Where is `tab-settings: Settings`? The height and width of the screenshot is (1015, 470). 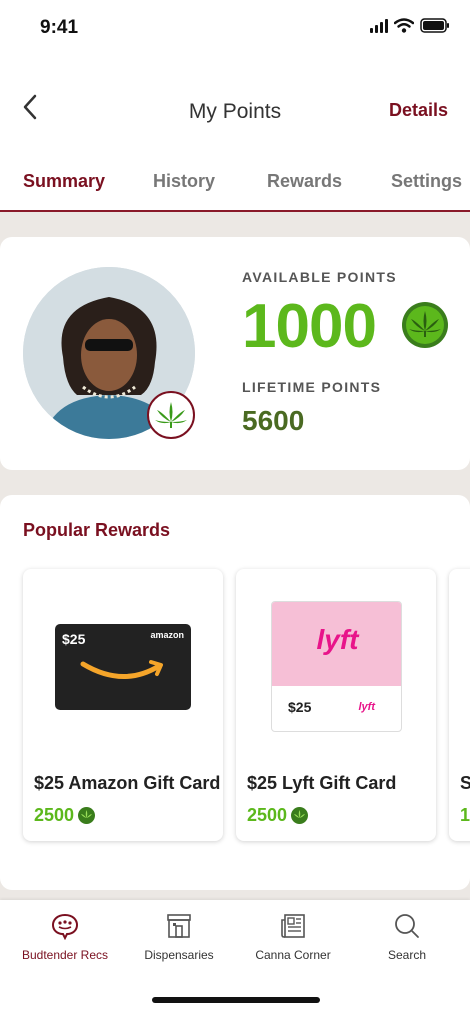 tab-settings: Settings is located at coordinates (426, 181).